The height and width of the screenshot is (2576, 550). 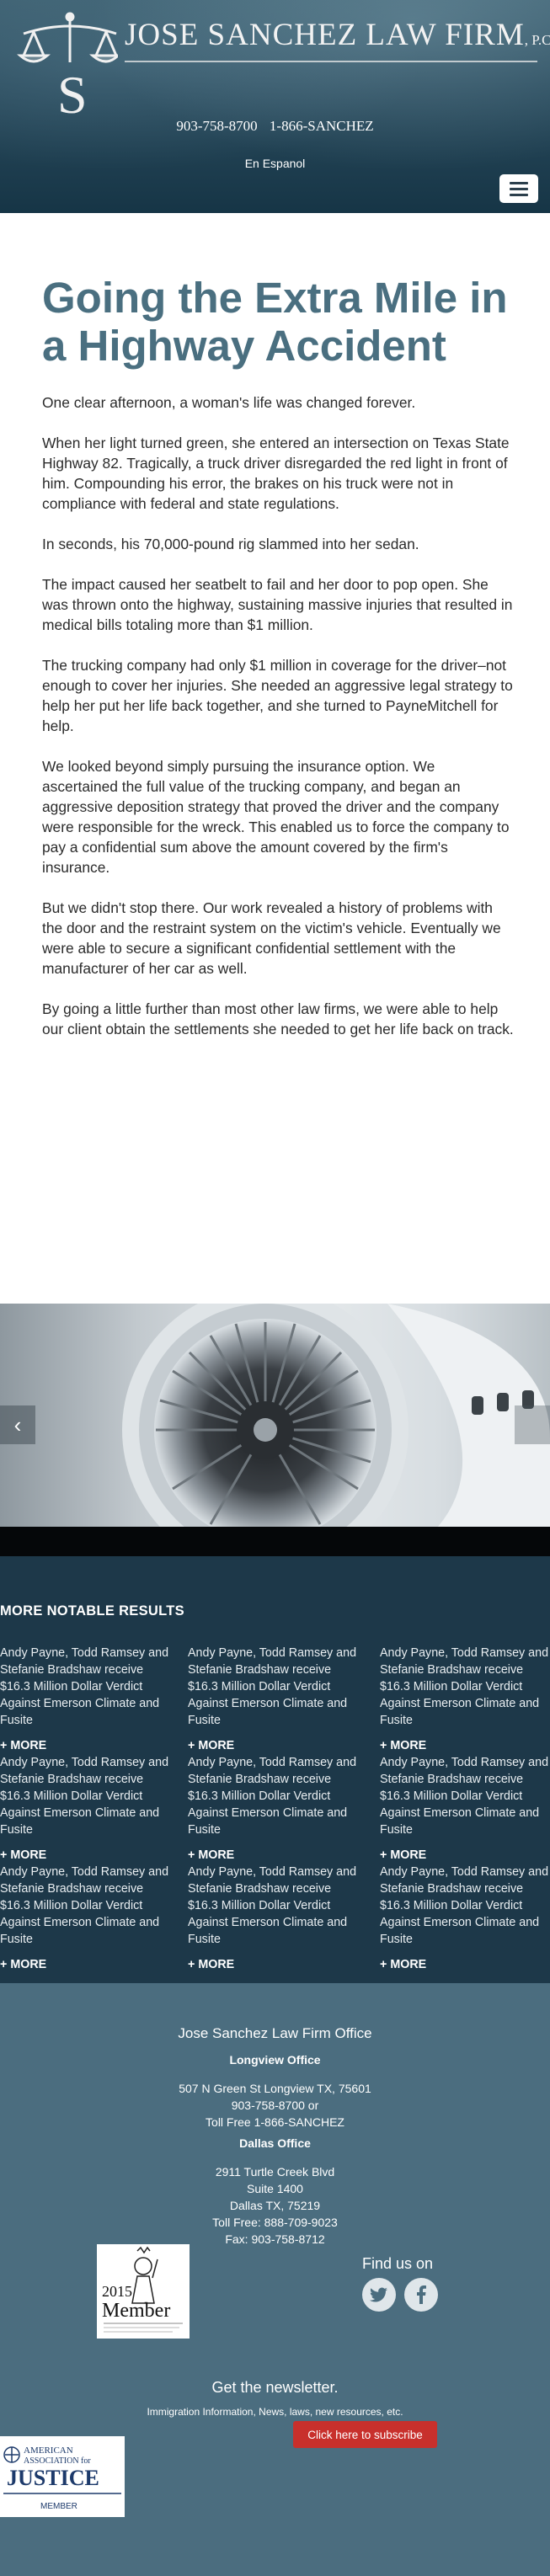 I want to click on slider-caption-bar, so click(x=275, y=1541).